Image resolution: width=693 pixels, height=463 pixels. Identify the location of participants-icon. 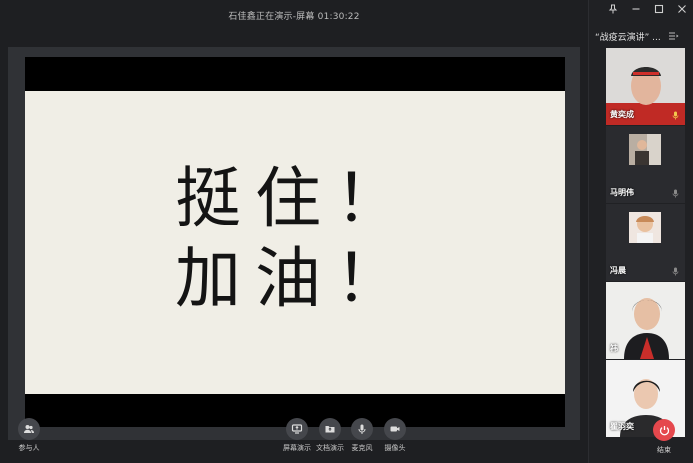
(29, 429).